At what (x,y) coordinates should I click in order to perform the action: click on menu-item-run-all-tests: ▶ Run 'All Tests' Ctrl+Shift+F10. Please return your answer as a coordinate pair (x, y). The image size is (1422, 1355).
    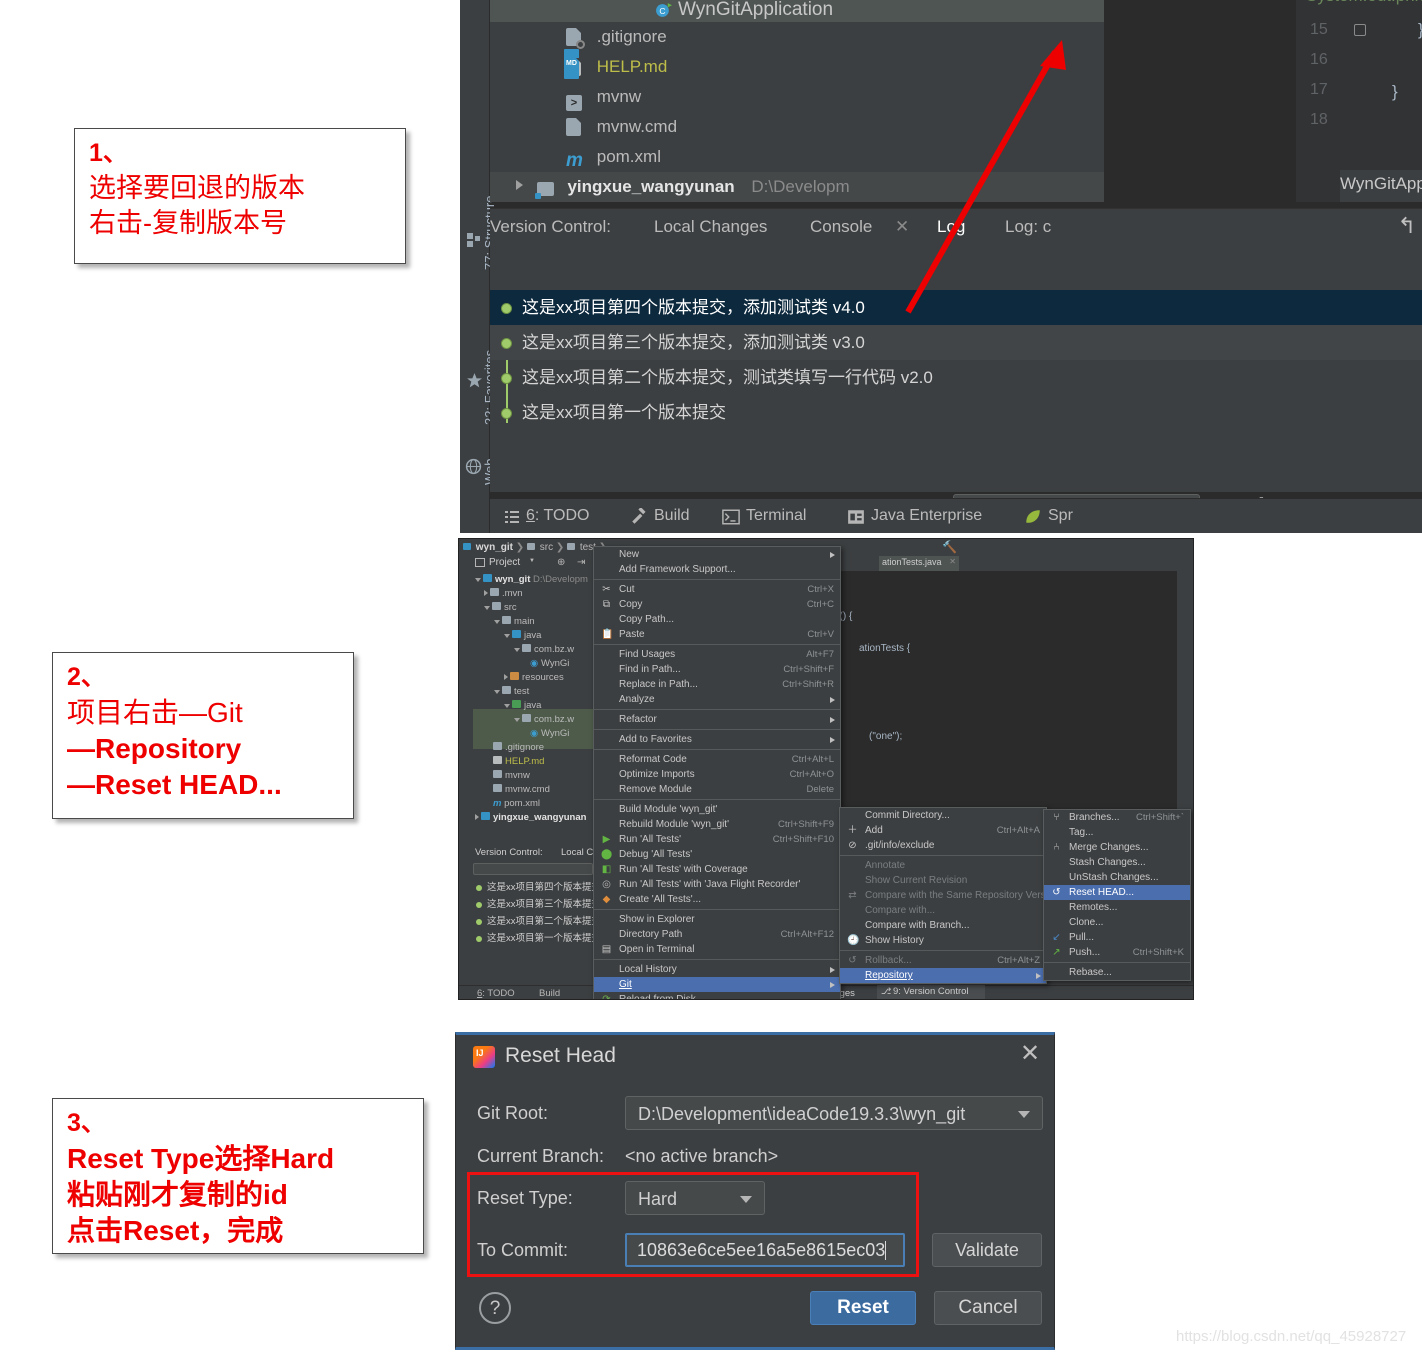
    Looking at the image, I should click on (717, 839).